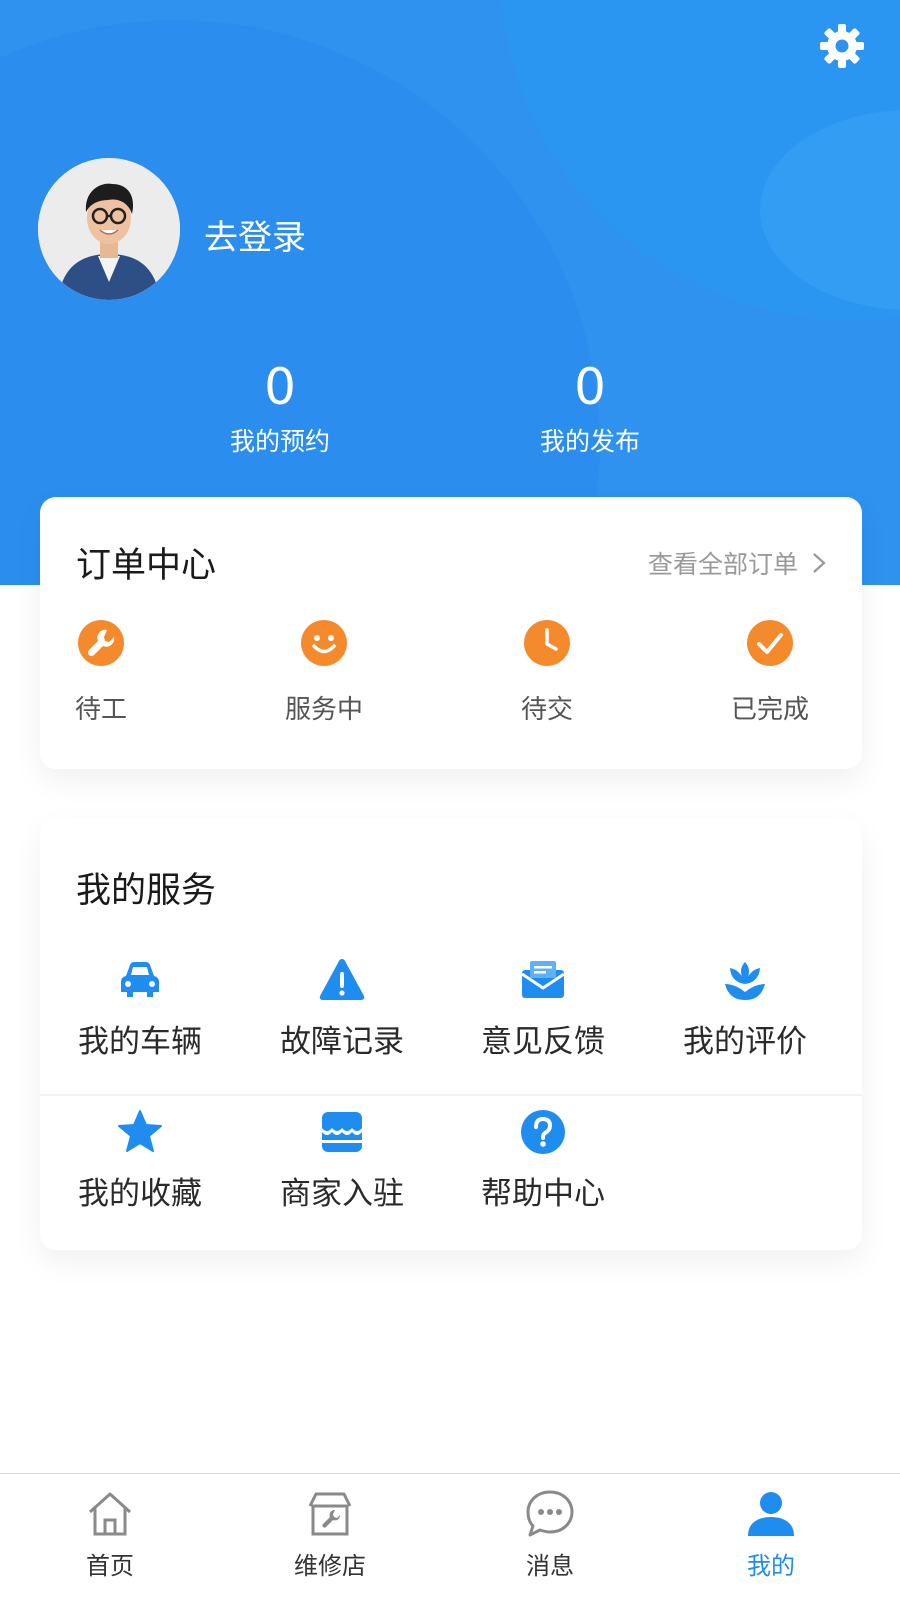 This screenshot has height=1600, width=900. Describe the element at coordinates (745, 981) in the screenshot. I see `flower-icon` at that location.